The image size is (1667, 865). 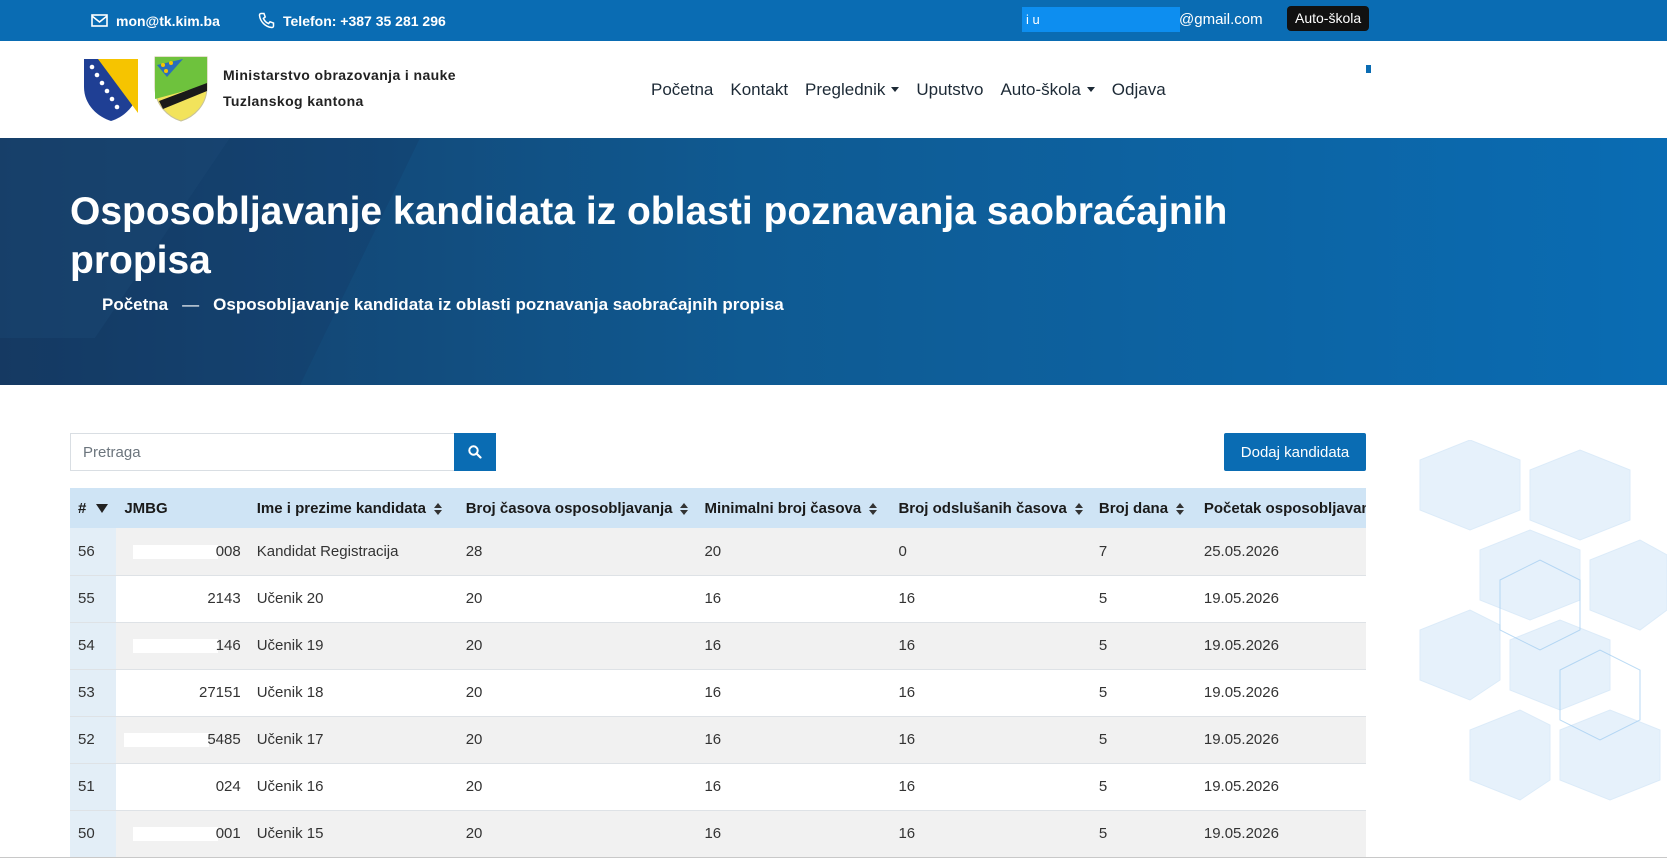 I want to click on hexagon-decoration, so click(x=1543, y=620).